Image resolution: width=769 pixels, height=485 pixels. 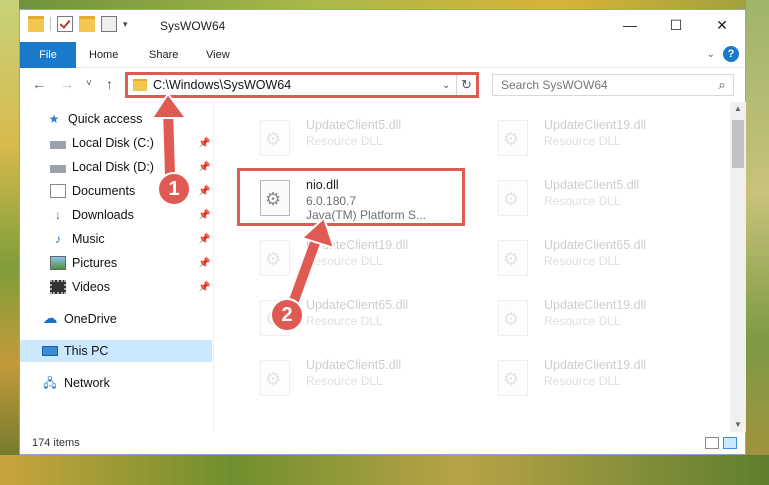 I want to click on scrollbar-thumb, so click(x=738, y=144).